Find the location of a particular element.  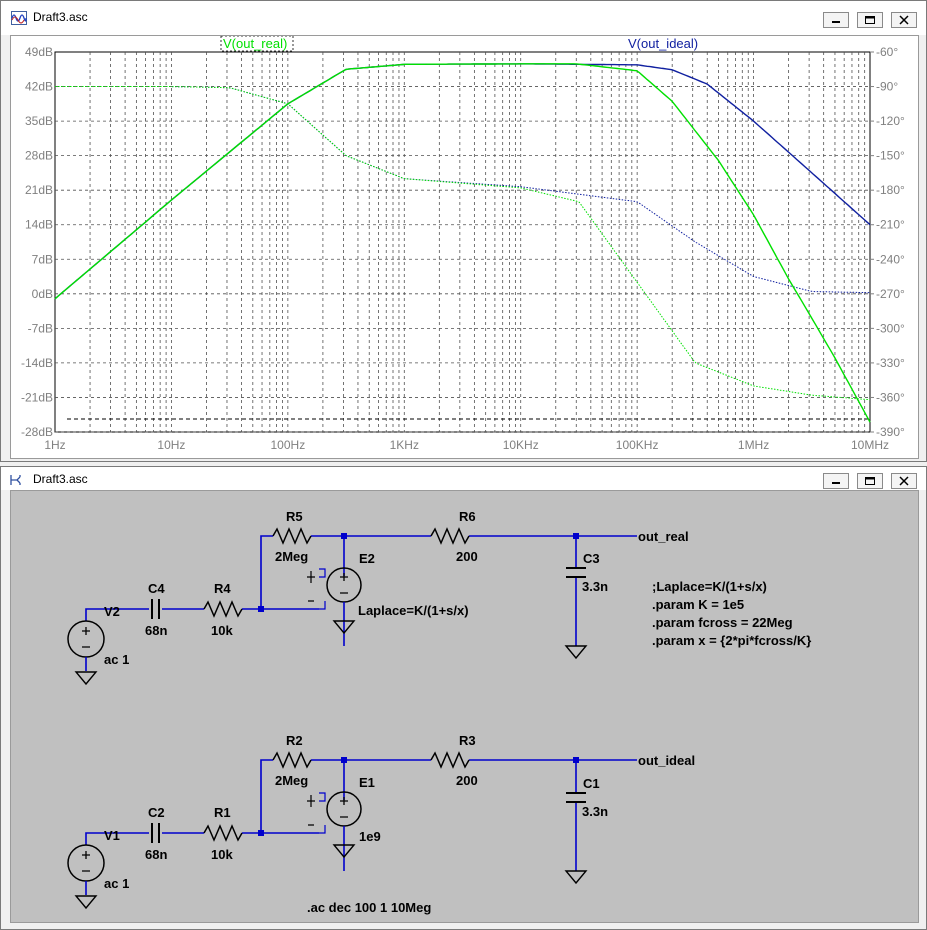

R5-value: 2Meg is located at coordinates (291, 556).